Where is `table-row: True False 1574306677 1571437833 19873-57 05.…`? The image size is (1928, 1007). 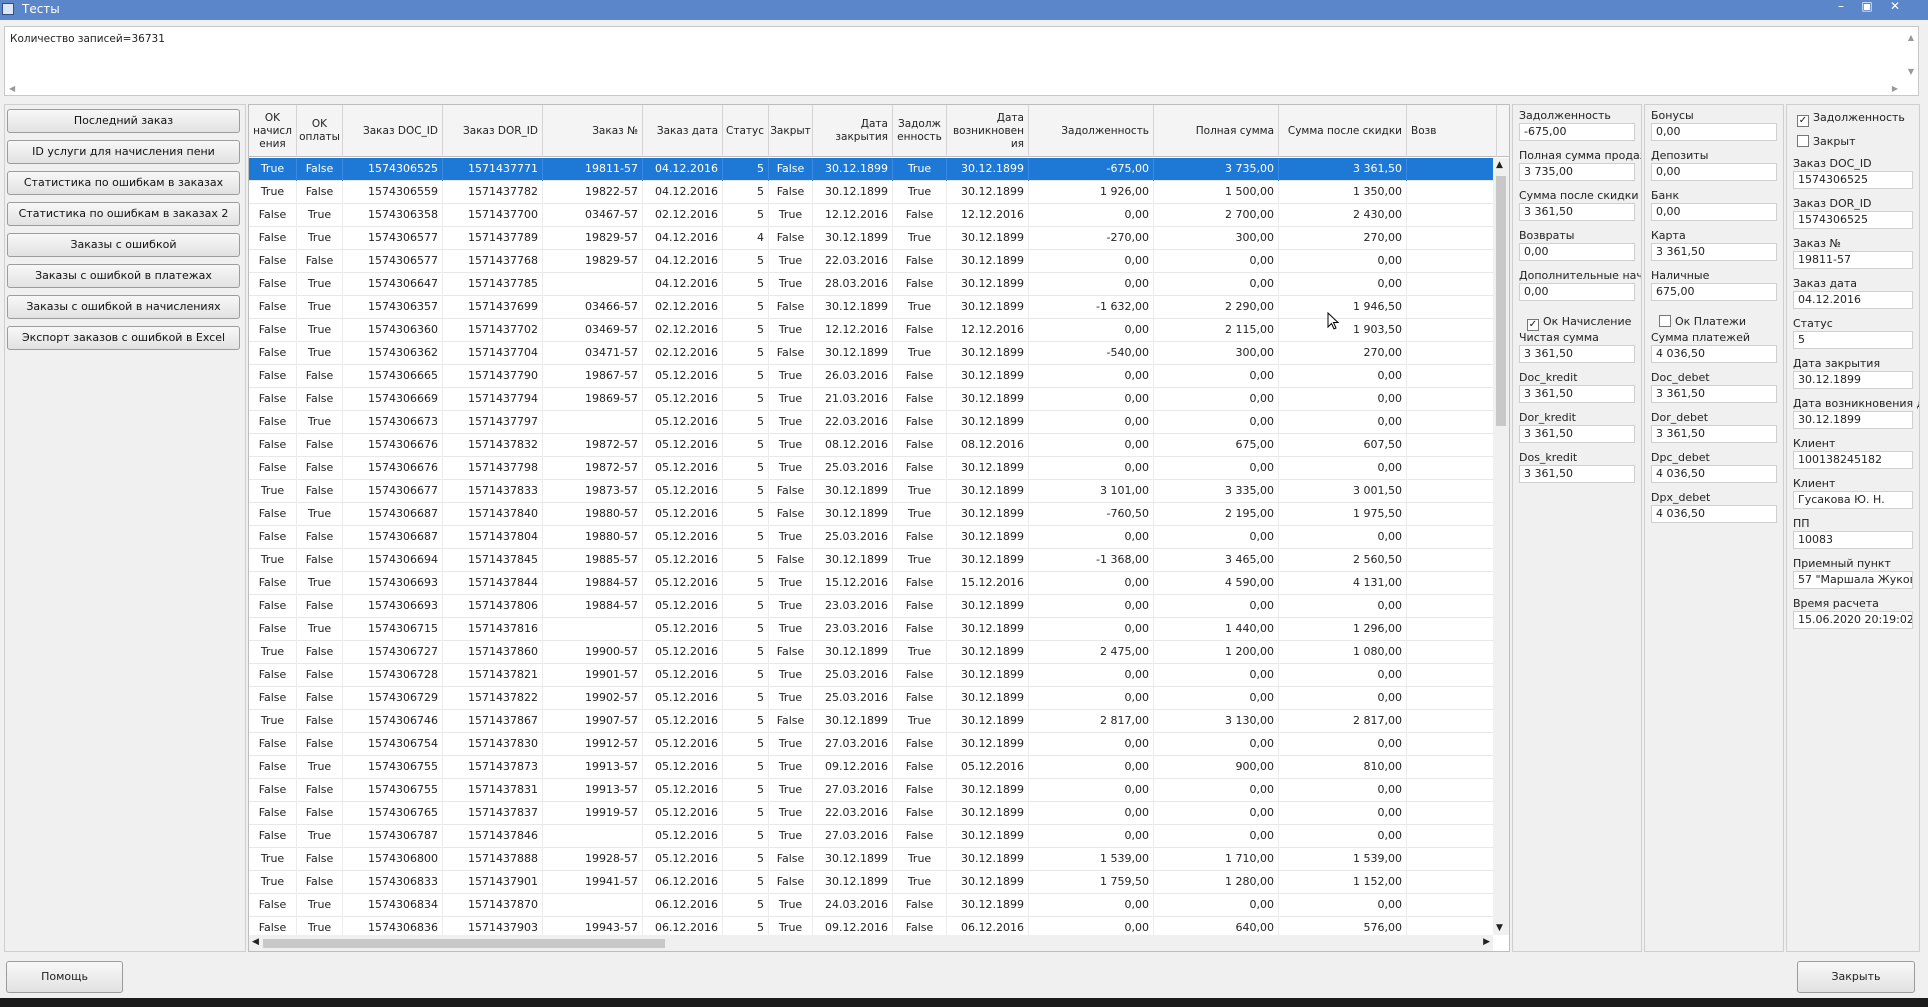
table-row: True False 1574306677 1571437833 19873-57 05.… is located at coordinates (871, 491).